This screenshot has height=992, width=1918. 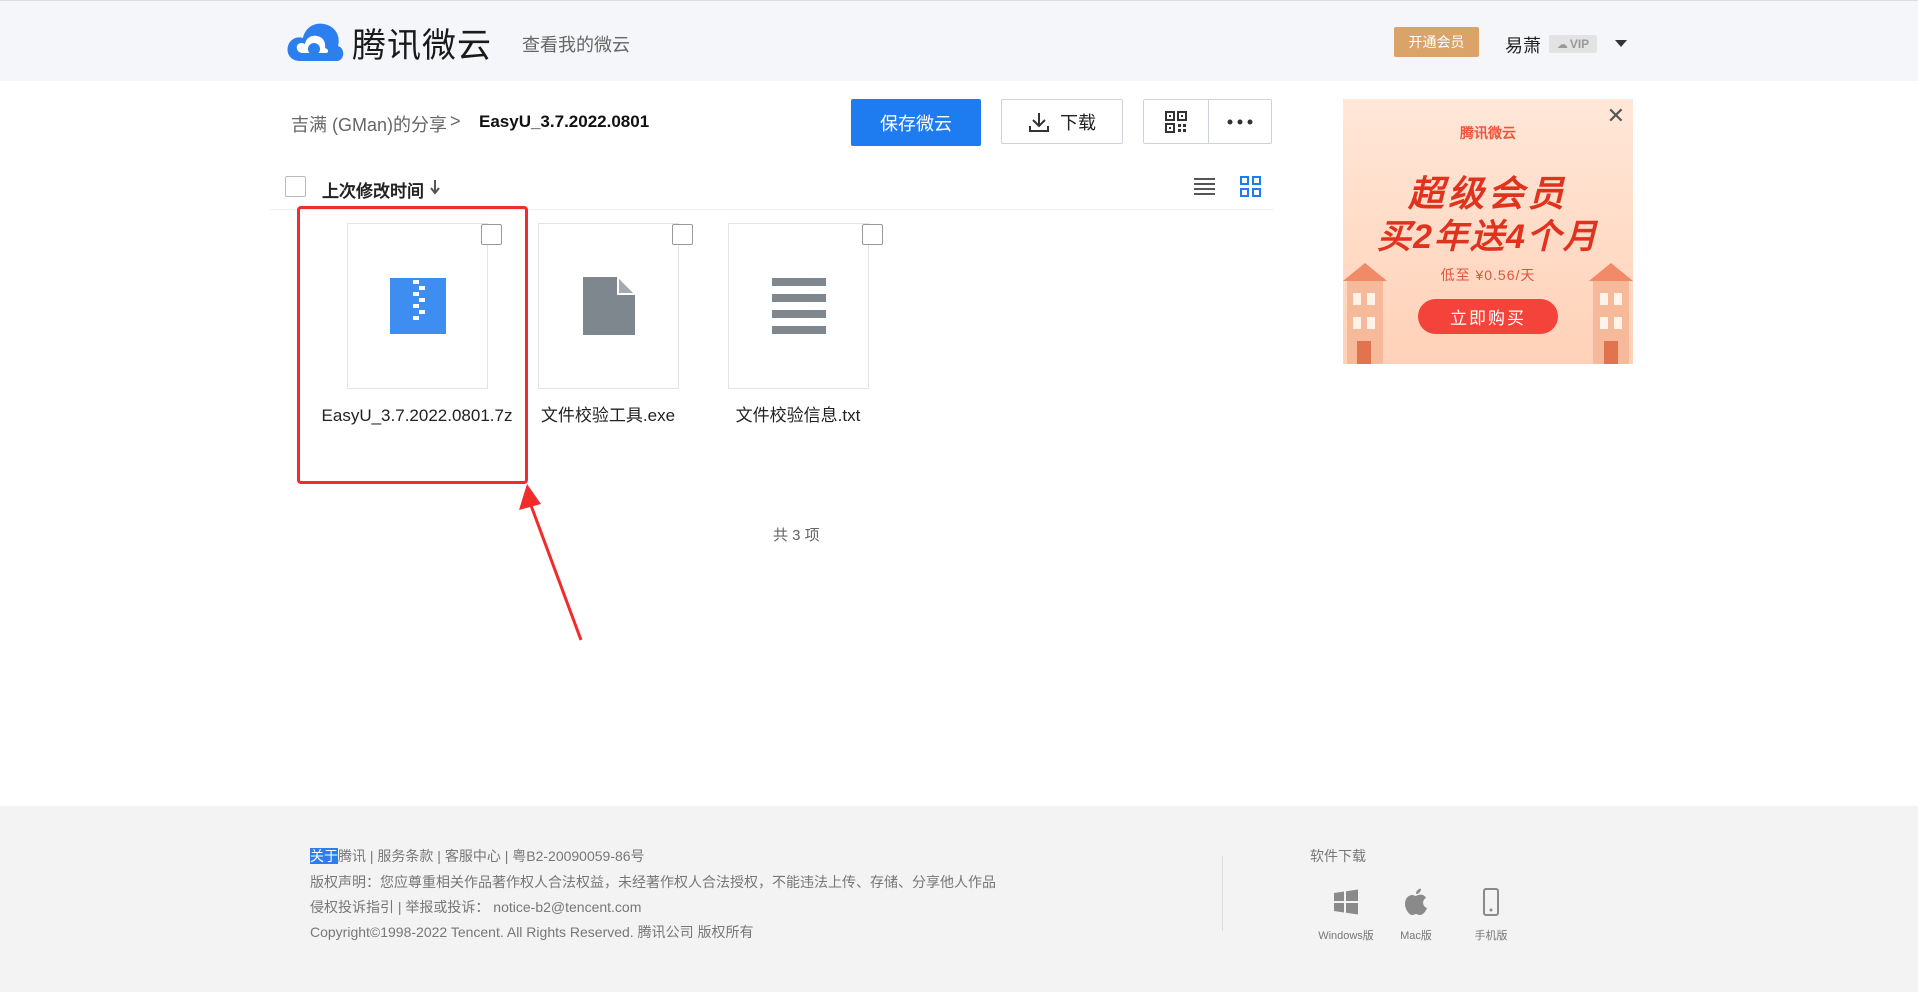 I want to click on red-highlight-box, so click(x=412, y=345).